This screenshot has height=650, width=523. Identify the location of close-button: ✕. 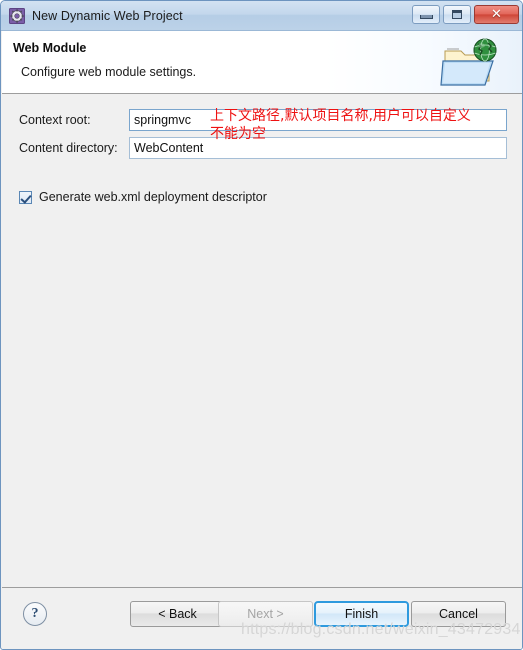
(496, 14).